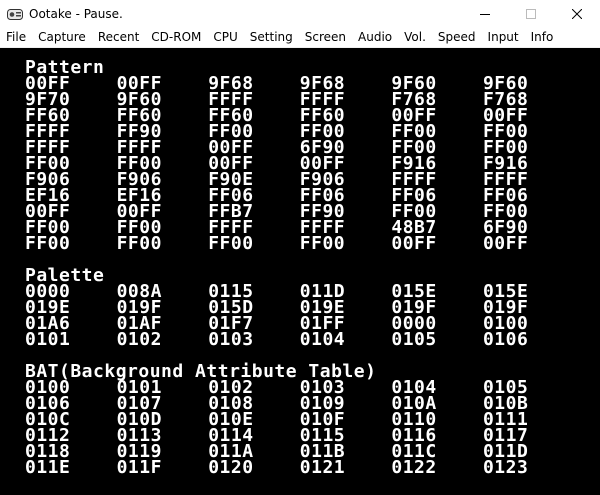 This screenshot has height=495, width=600. Describe the element at coordinates (139, 339) in the screenshot. I see `hex-cell: 0102` at that location.